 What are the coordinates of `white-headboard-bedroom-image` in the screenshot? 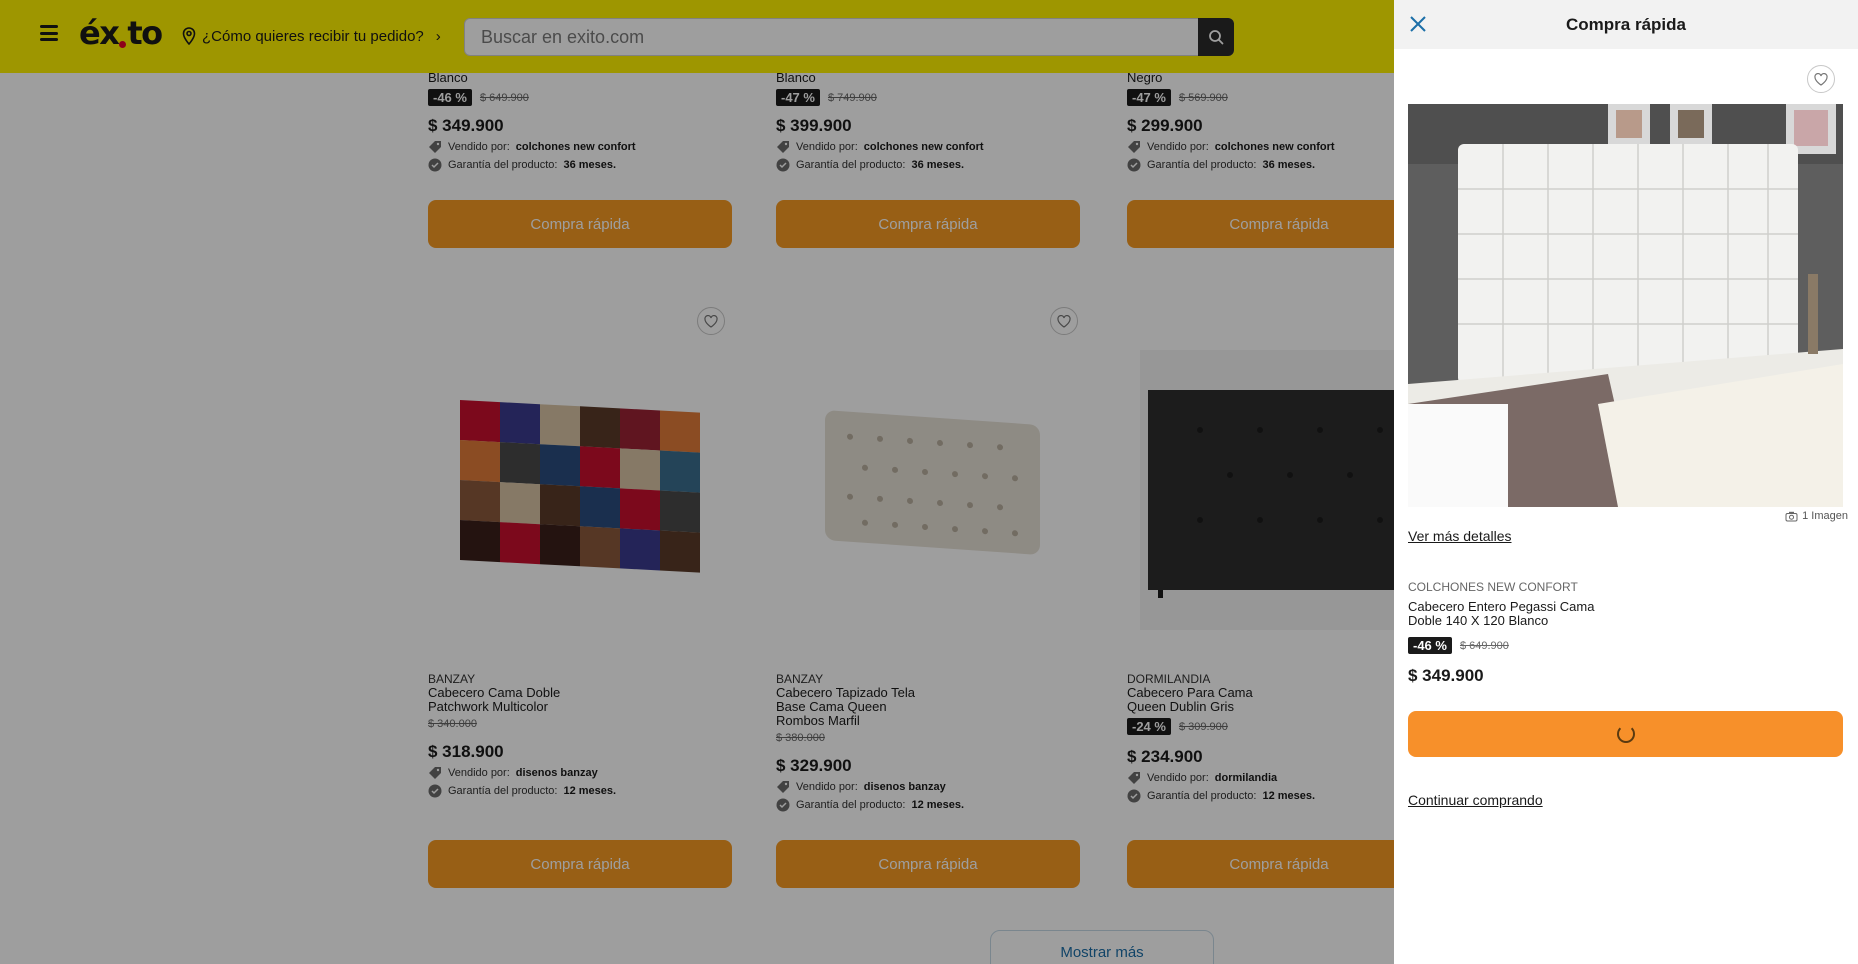 It's located at (1625, 305).